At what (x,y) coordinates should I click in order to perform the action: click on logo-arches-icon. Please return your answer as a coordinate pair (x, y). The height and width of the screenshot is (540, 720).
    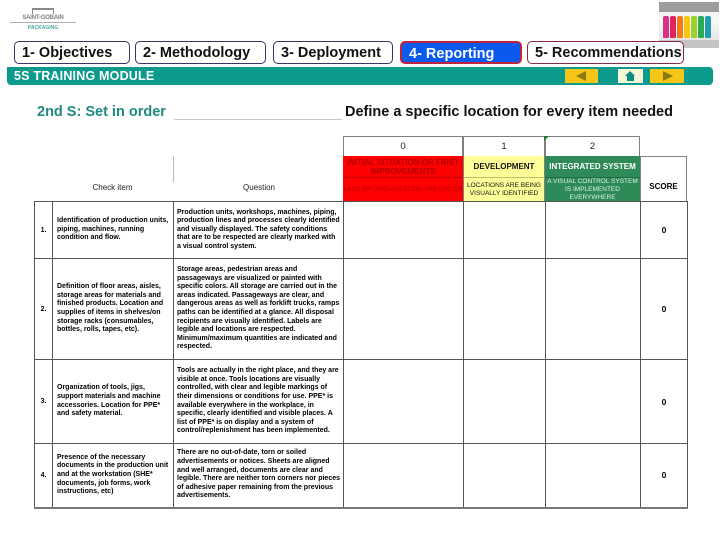
    Looking at the image, I should click on (43, 11).